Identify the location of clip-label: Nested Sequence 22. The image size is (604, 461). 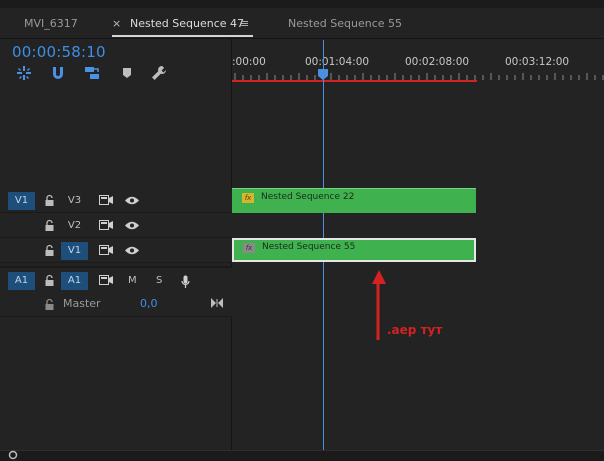
(308, 197).